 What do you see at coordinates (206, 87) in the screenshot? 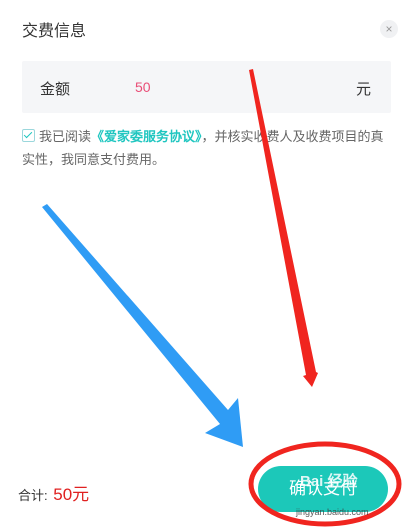
I see `amount-row: 金额 50 元` at bounding box center [206, 87].